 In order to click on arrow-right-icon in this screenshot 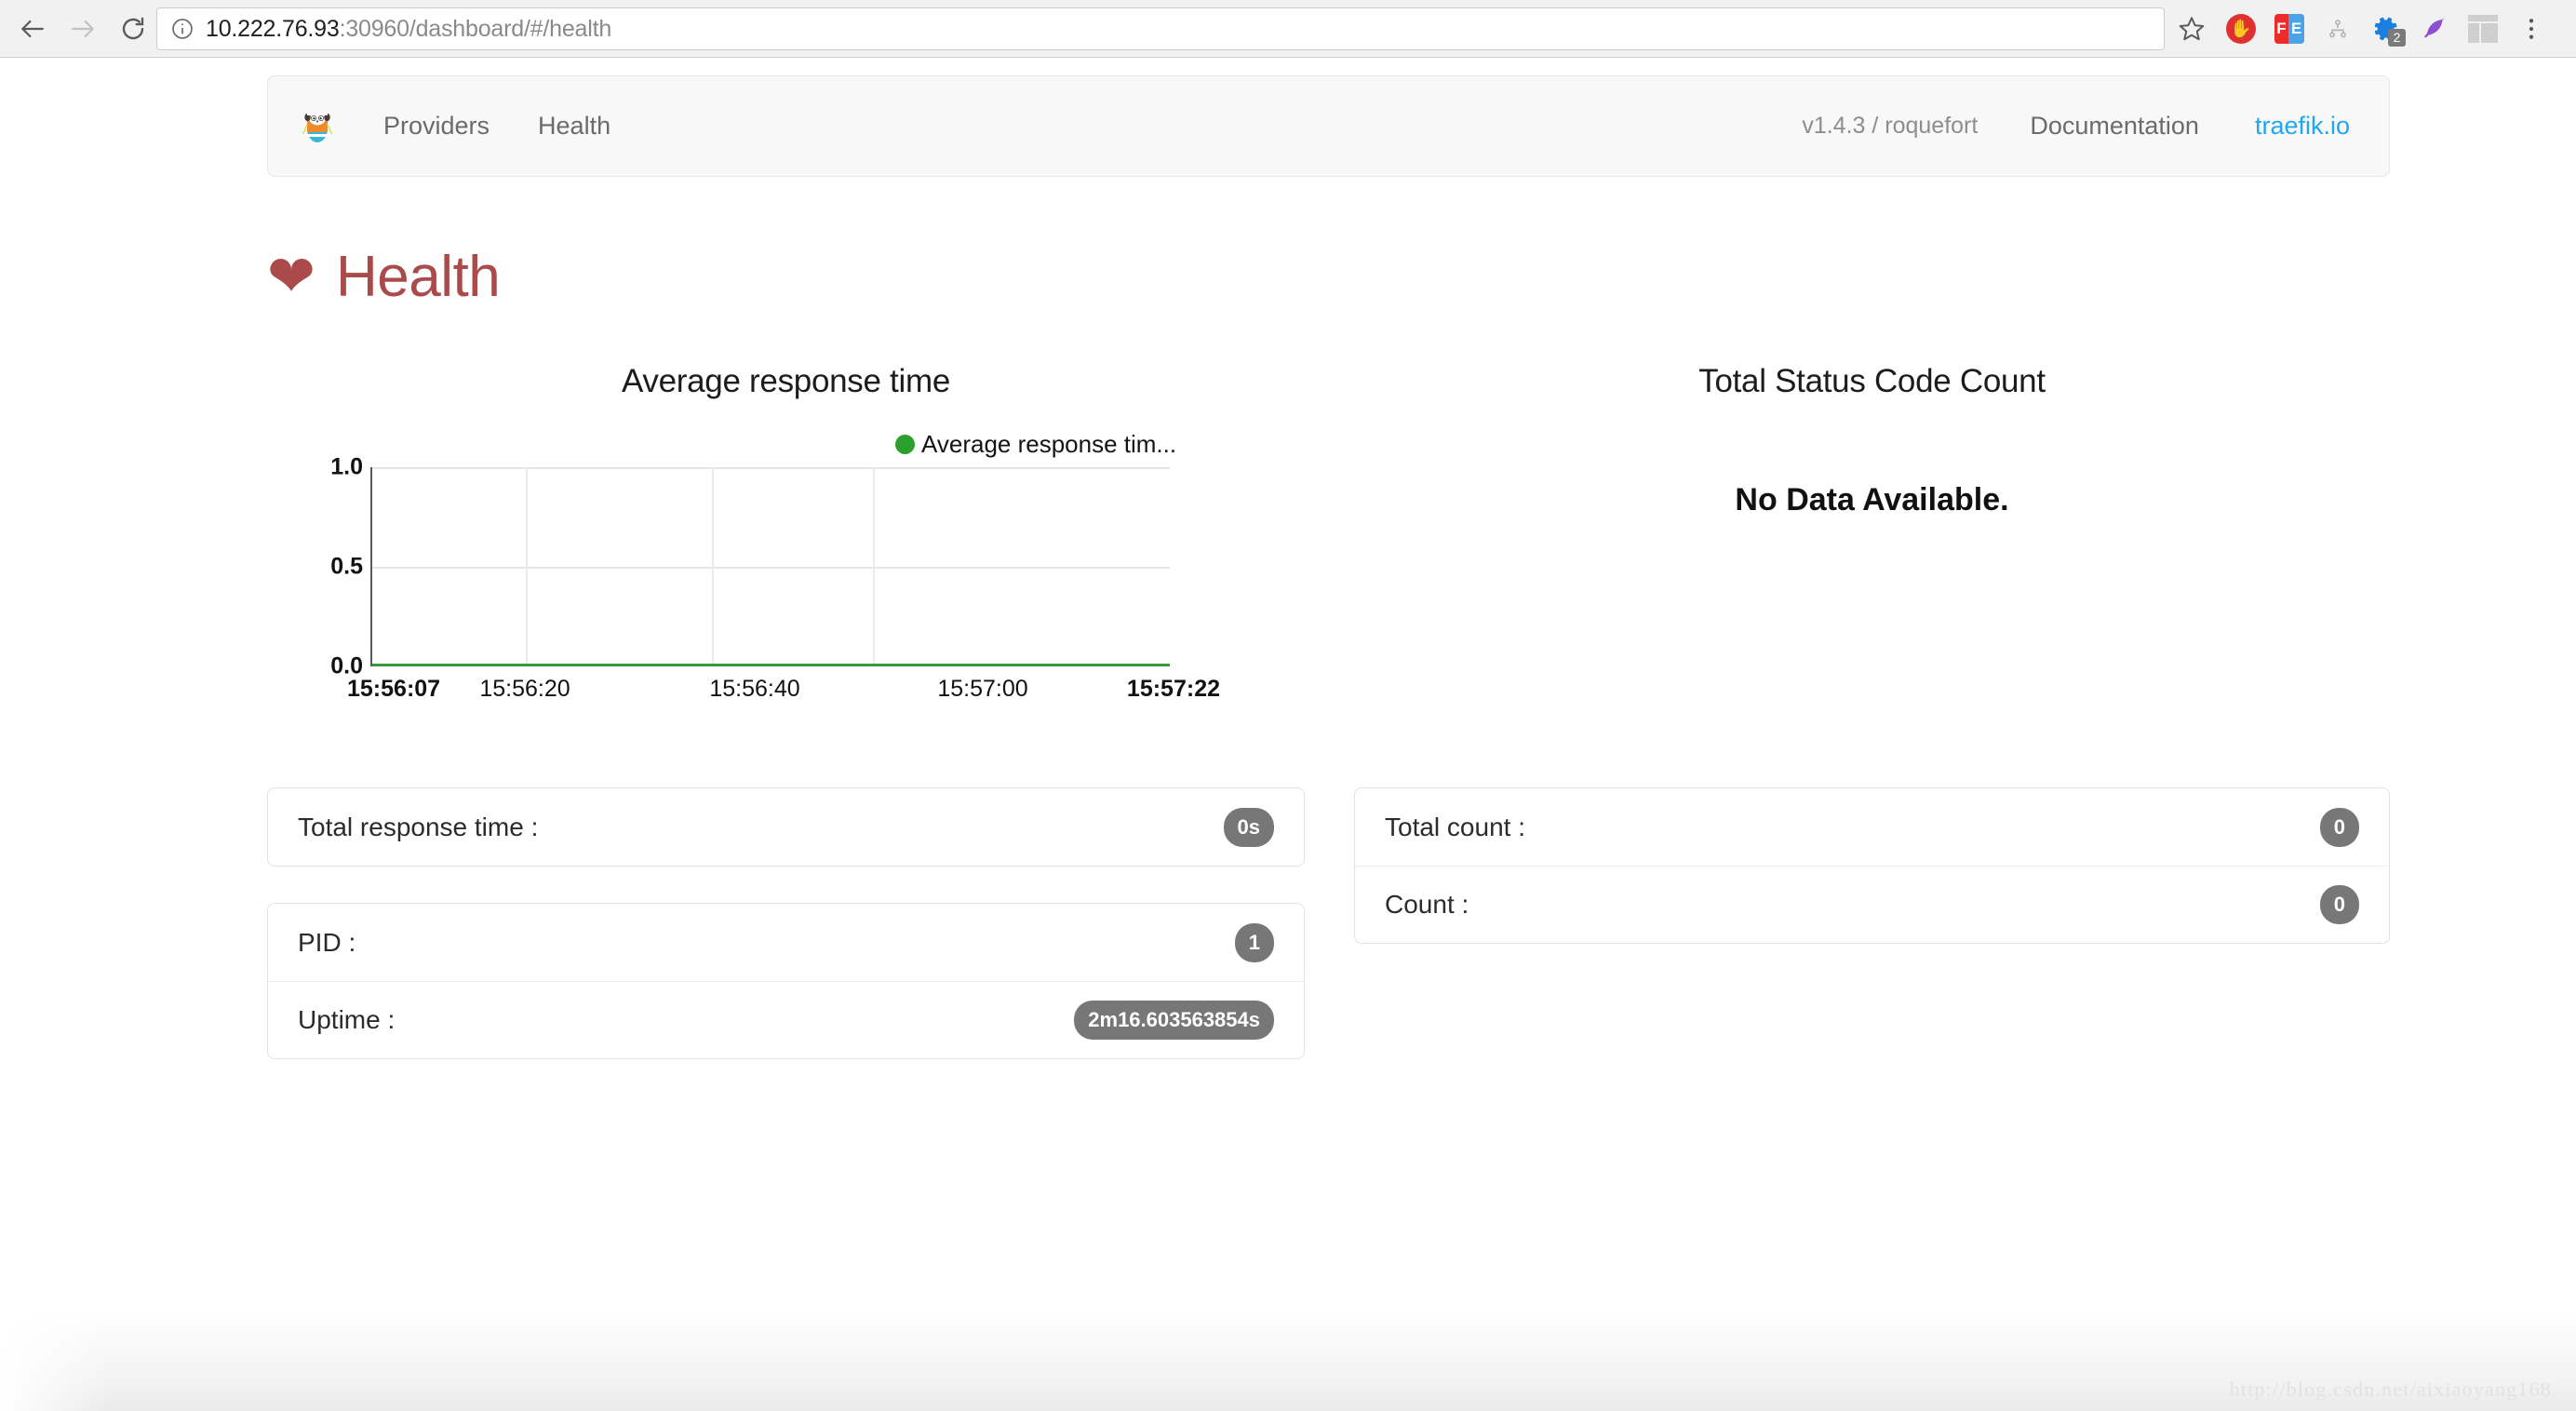, I will do `click(83, 28)`.